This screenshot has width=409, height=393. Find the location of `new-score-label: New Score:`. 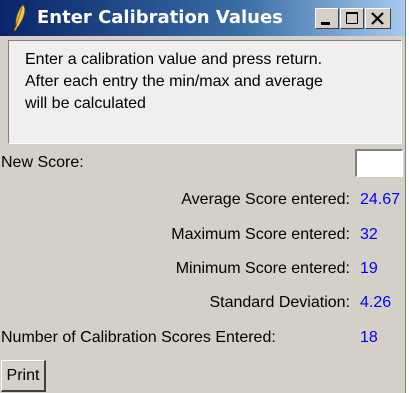

new-score-label: New Score: is located at coordinates (42, 162).